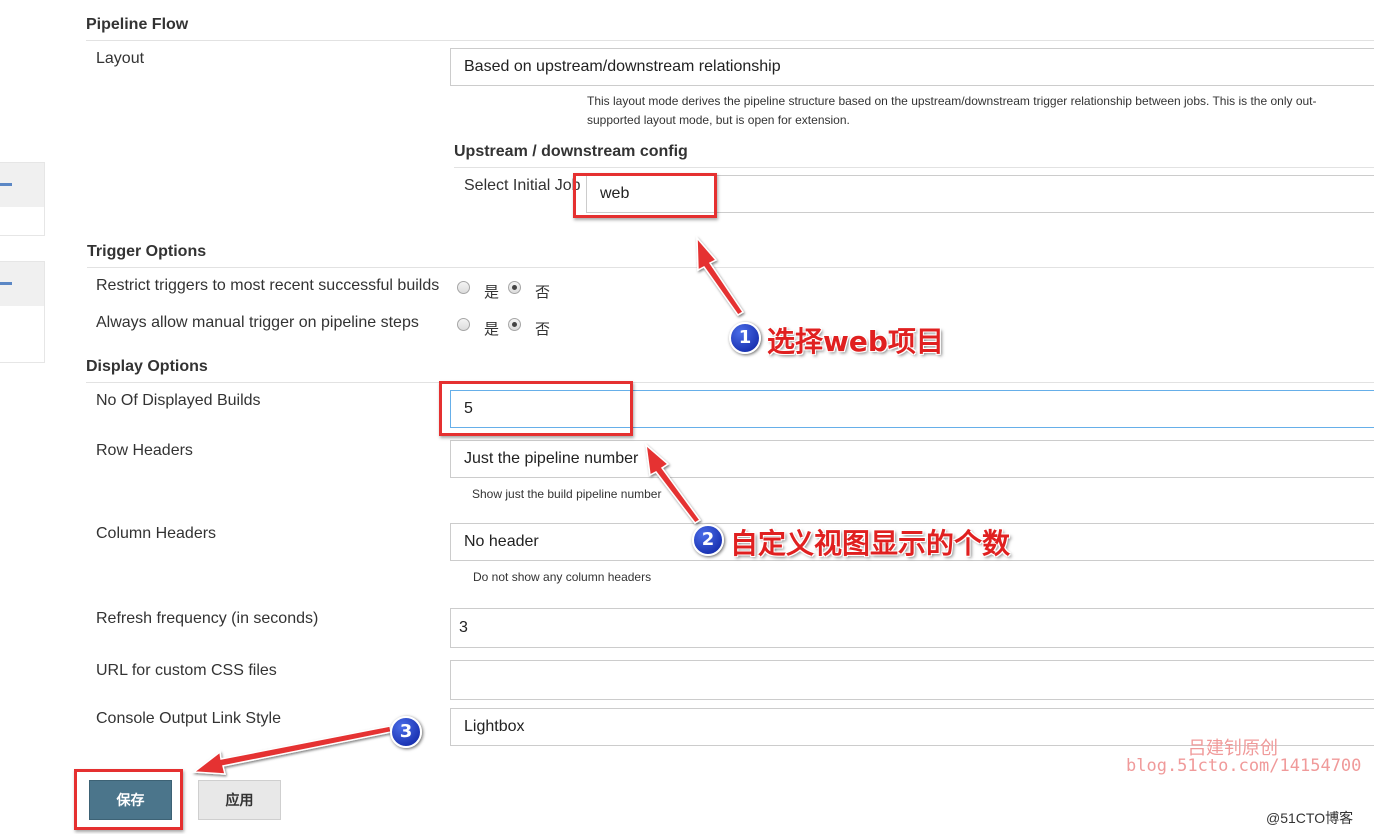  I want to click on annotation-badge-1: 1, so click(745, 338).